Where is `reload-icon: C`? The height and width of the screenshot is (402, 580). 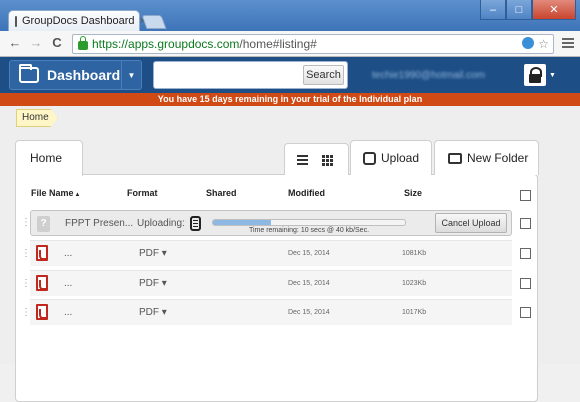
reload-icon: C is located at coordinates (57, 42).